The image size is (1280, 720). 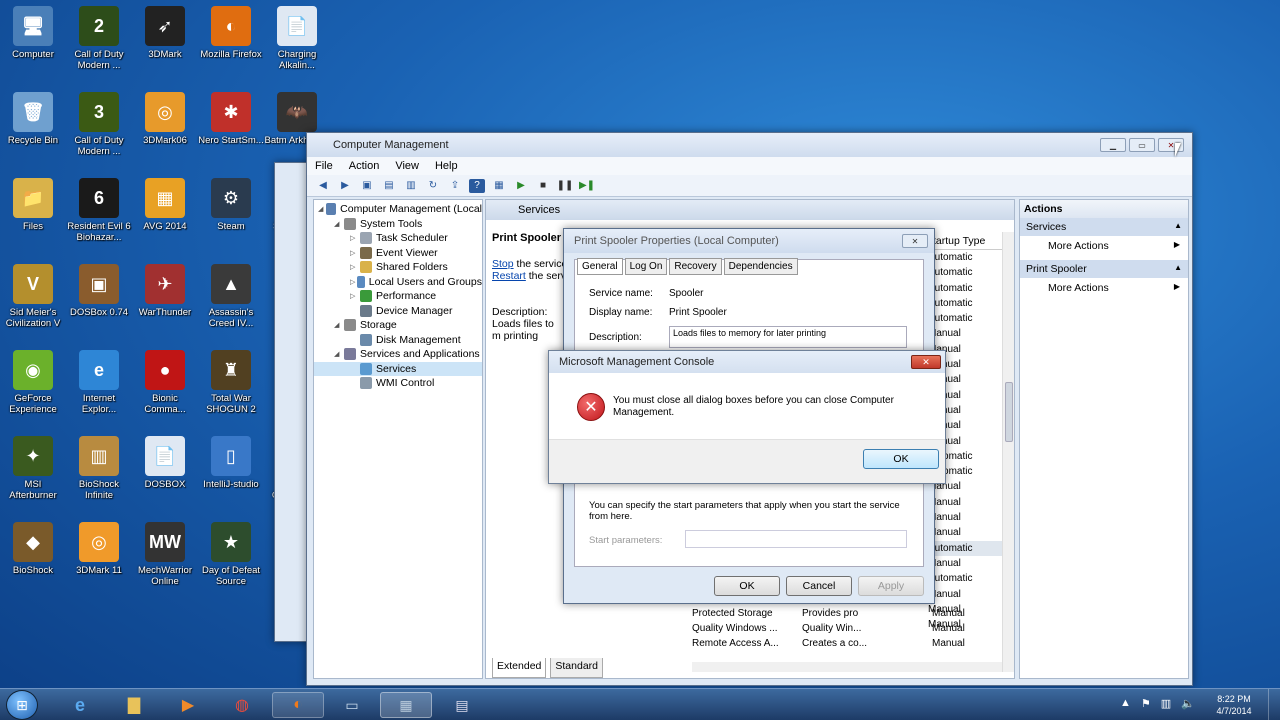 I want to click on desktop-icon: ▯ IntelliJ-studio, so click(x=231, y=463).